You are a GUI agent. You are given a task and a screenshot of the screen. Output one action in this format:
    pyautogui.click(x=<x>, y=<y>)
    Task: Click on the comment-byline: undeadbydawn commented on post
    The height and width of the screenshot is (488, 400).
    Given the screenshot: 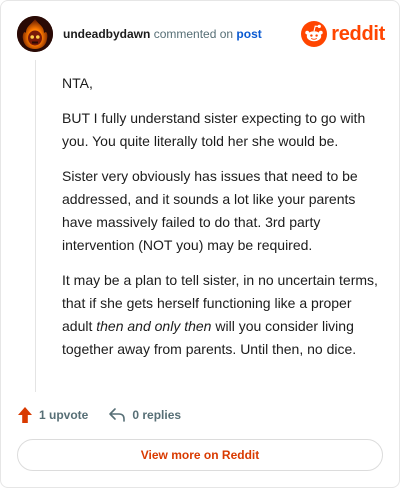 What is the action you would take?
    pyautogui.click(x=162, y=34)
    